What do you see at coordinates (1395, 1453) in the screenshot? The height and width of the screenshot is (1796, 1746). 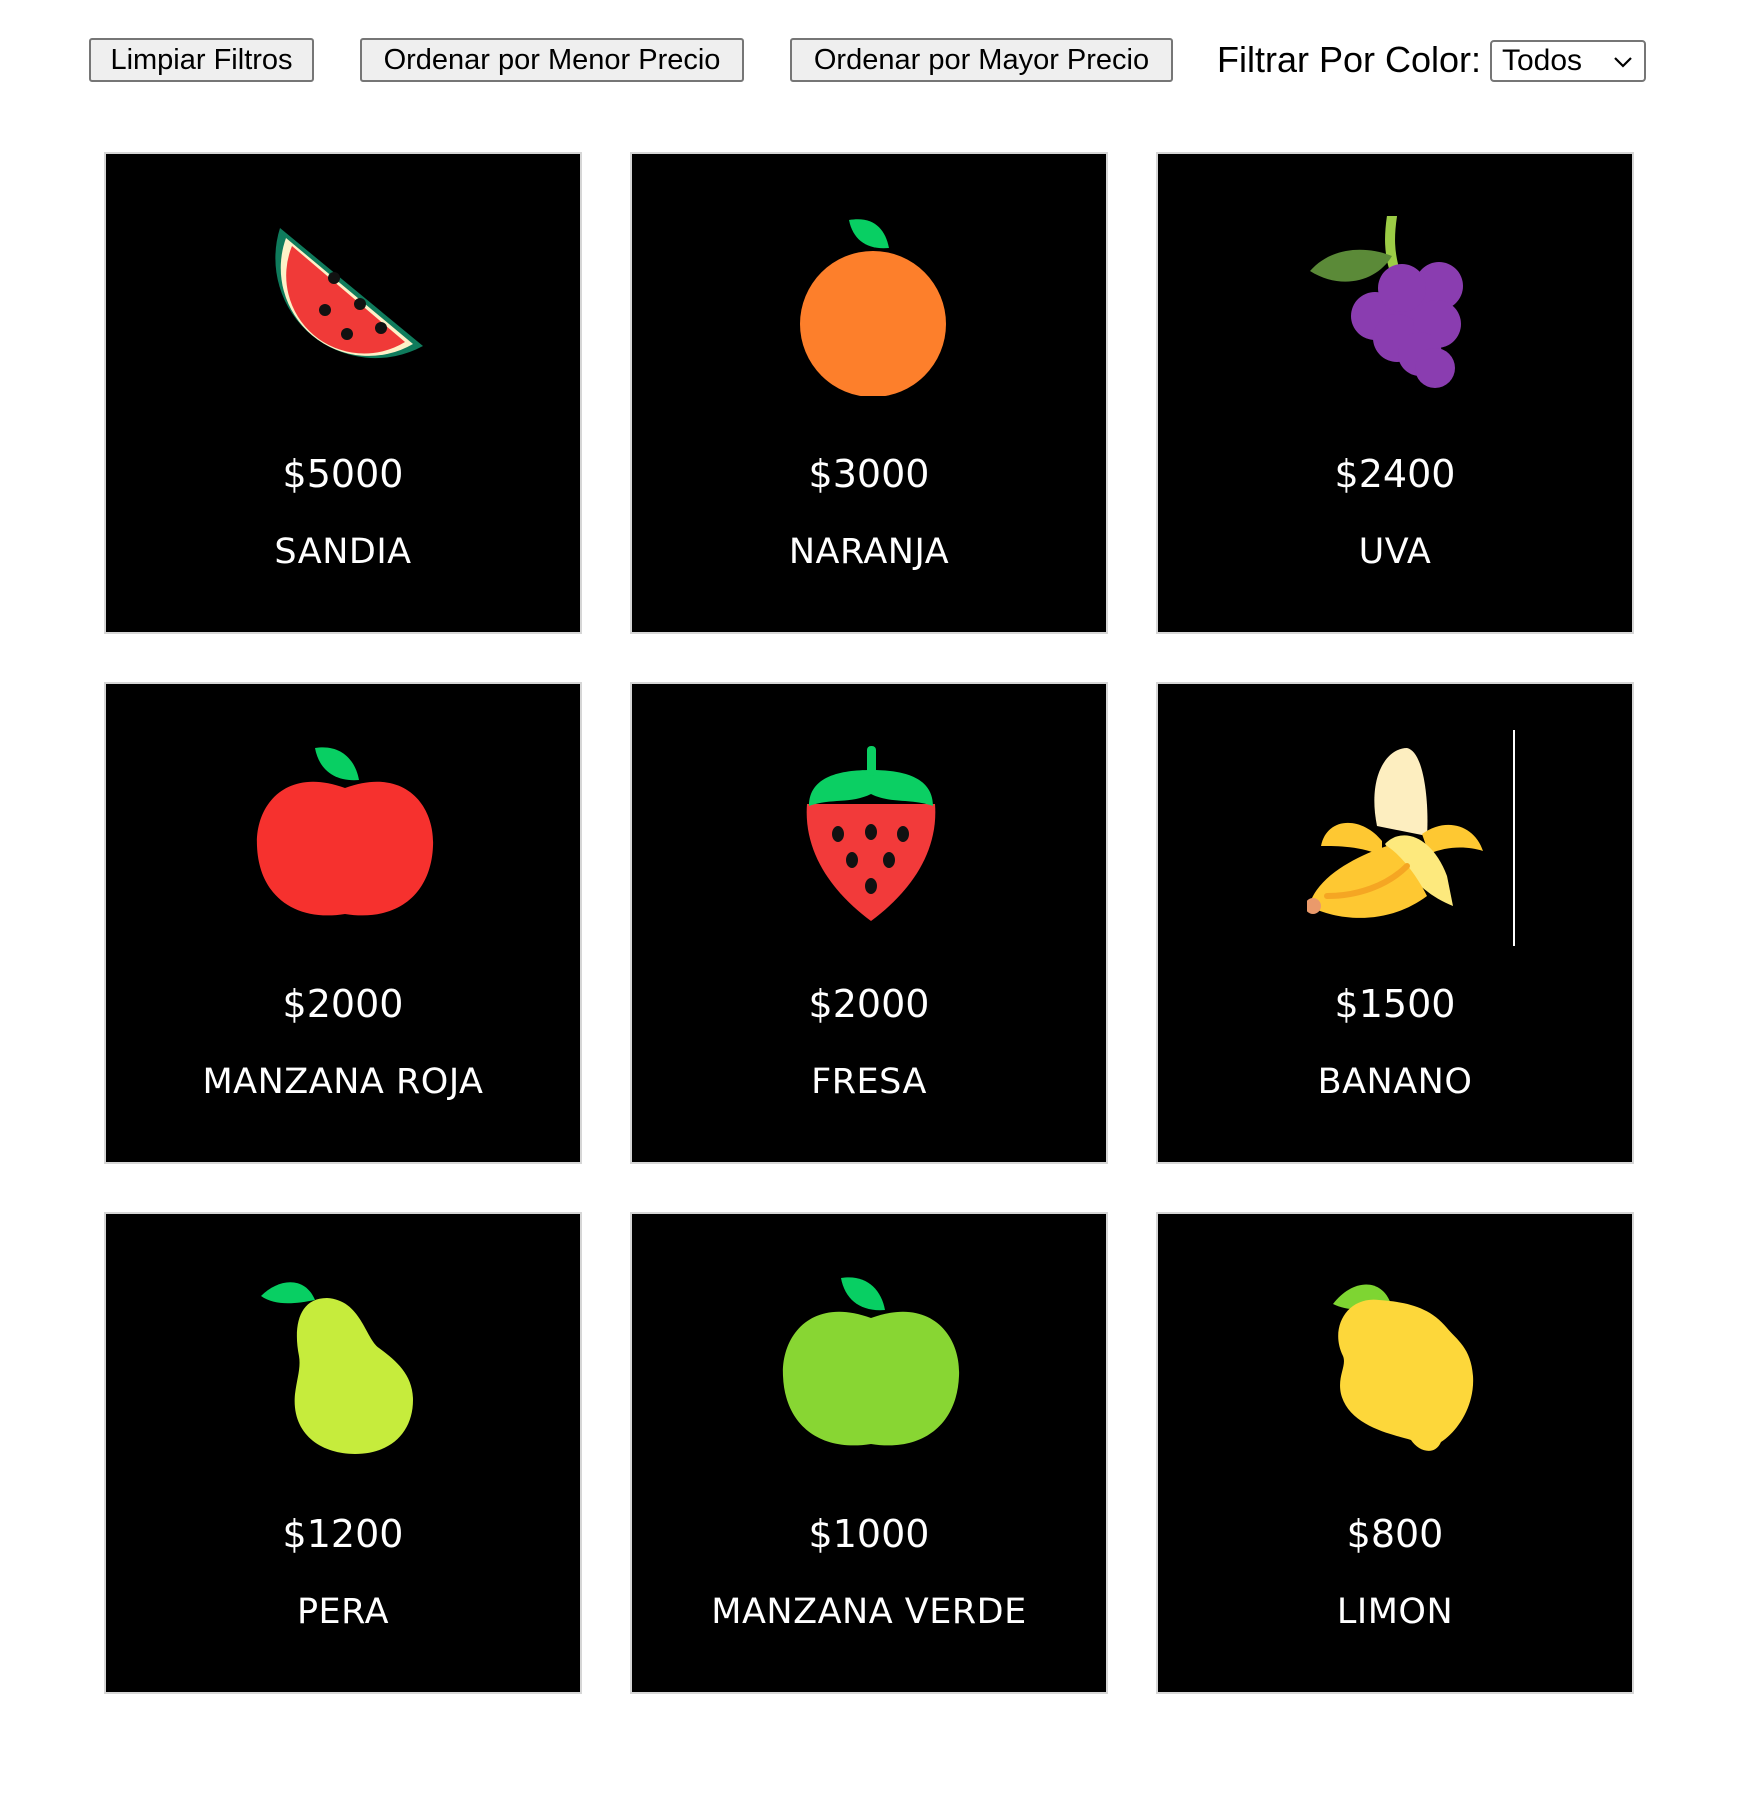 I see `product-card: $800 LIMON` at bounding box center [1395, 1453].